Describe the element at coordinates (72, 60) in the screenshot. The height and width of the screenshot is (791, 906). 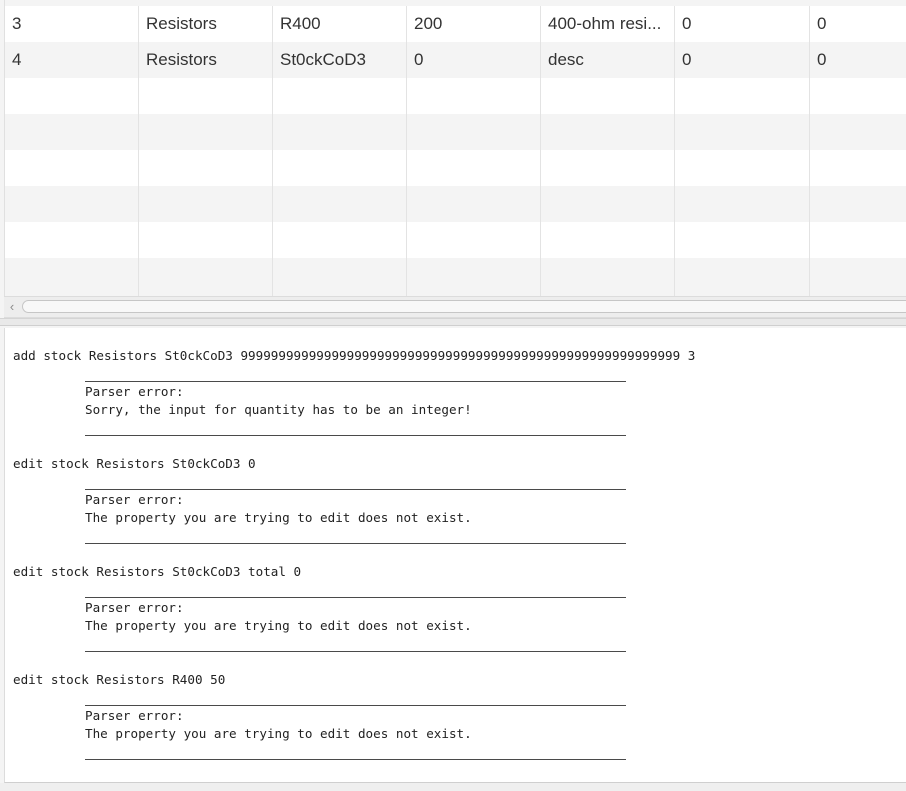
I see `table-cell-id: 4` at that location.